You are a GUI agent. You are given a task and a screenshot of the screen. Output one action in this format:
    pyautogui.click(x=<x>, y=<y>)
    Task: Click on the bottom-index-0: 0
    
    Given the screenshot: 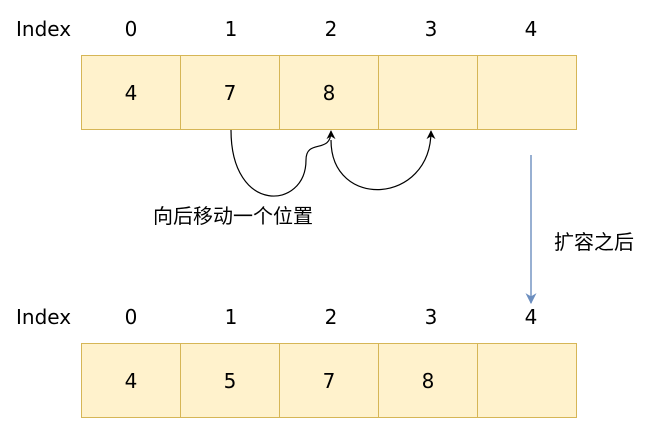 What is the action you would take?
    pyautogui.click(x=131, y=317)
    